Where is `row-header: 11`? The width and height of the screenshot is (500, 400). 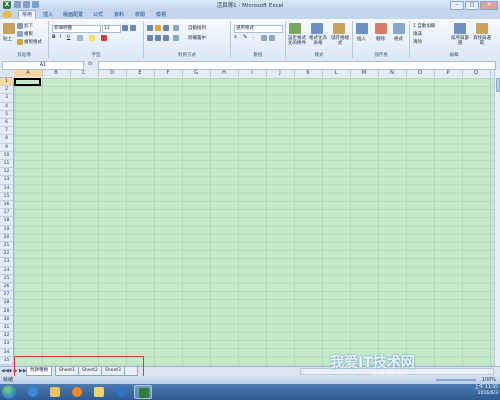
row-header: 11 is located at coordinates (6, 164).